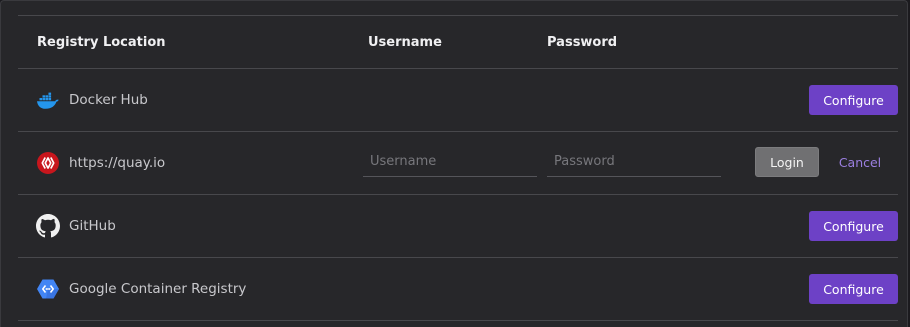 The width and height of the screenshot is (910, 327). Describe the element at coordinates (582, 42) in the screenshot. I see `header-password: Password` at that location.